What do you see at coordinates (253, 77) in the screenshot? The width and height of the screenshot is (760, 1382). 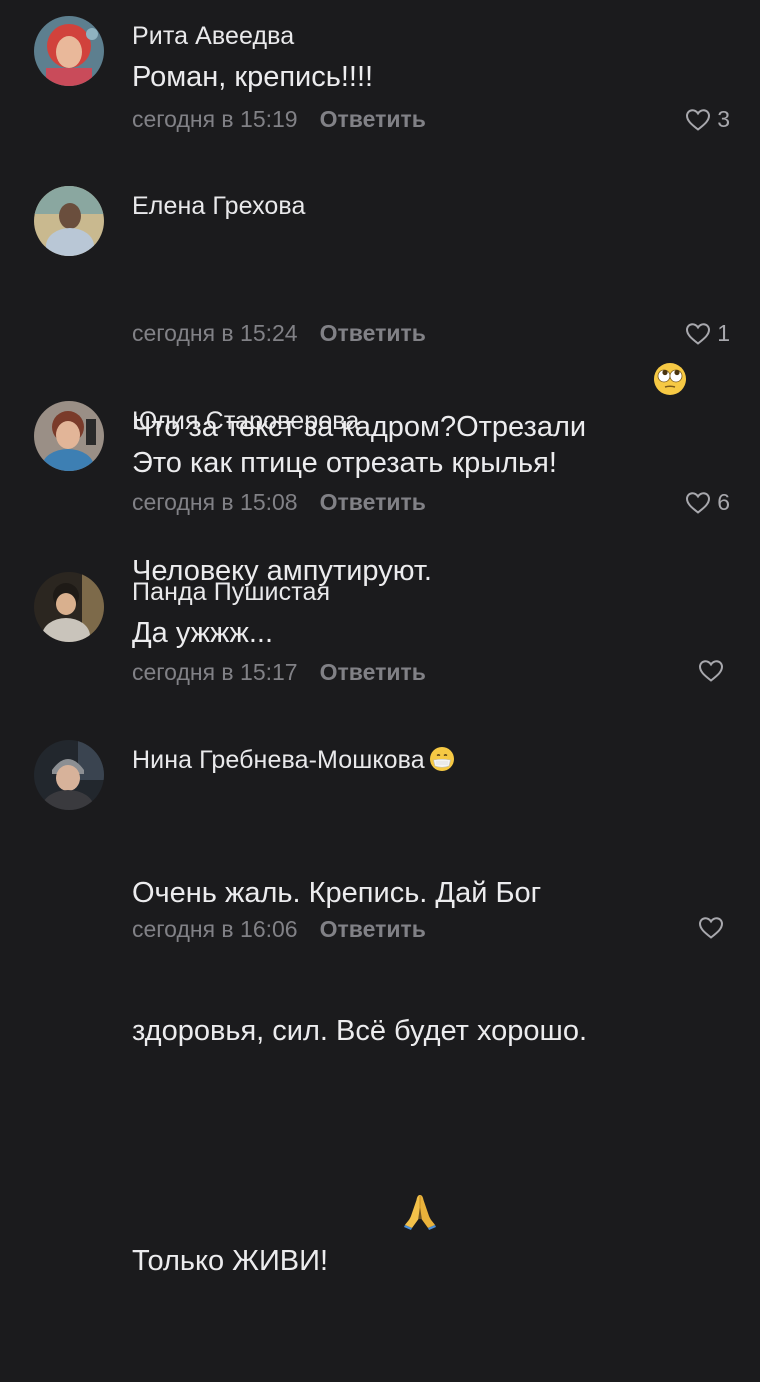 I see `comment-text: Роман, крепись!!!!` at bounding box center [253, 77].